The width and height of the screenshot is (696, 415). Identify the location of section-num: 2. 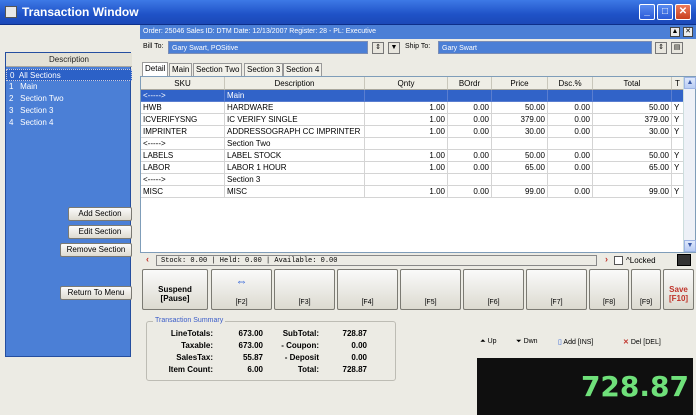
(11, 98).